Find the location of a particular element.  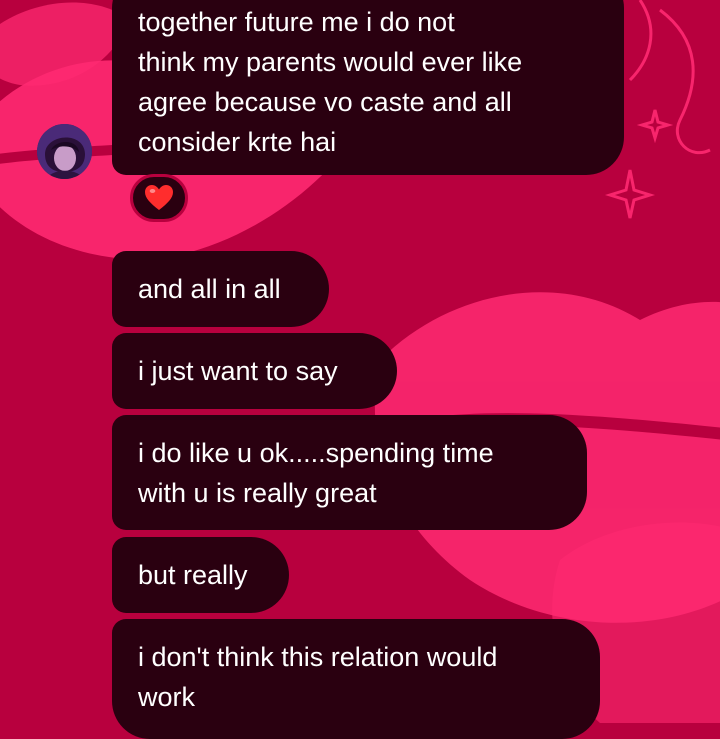

contact-avatar is located at coordinates (64, 151).